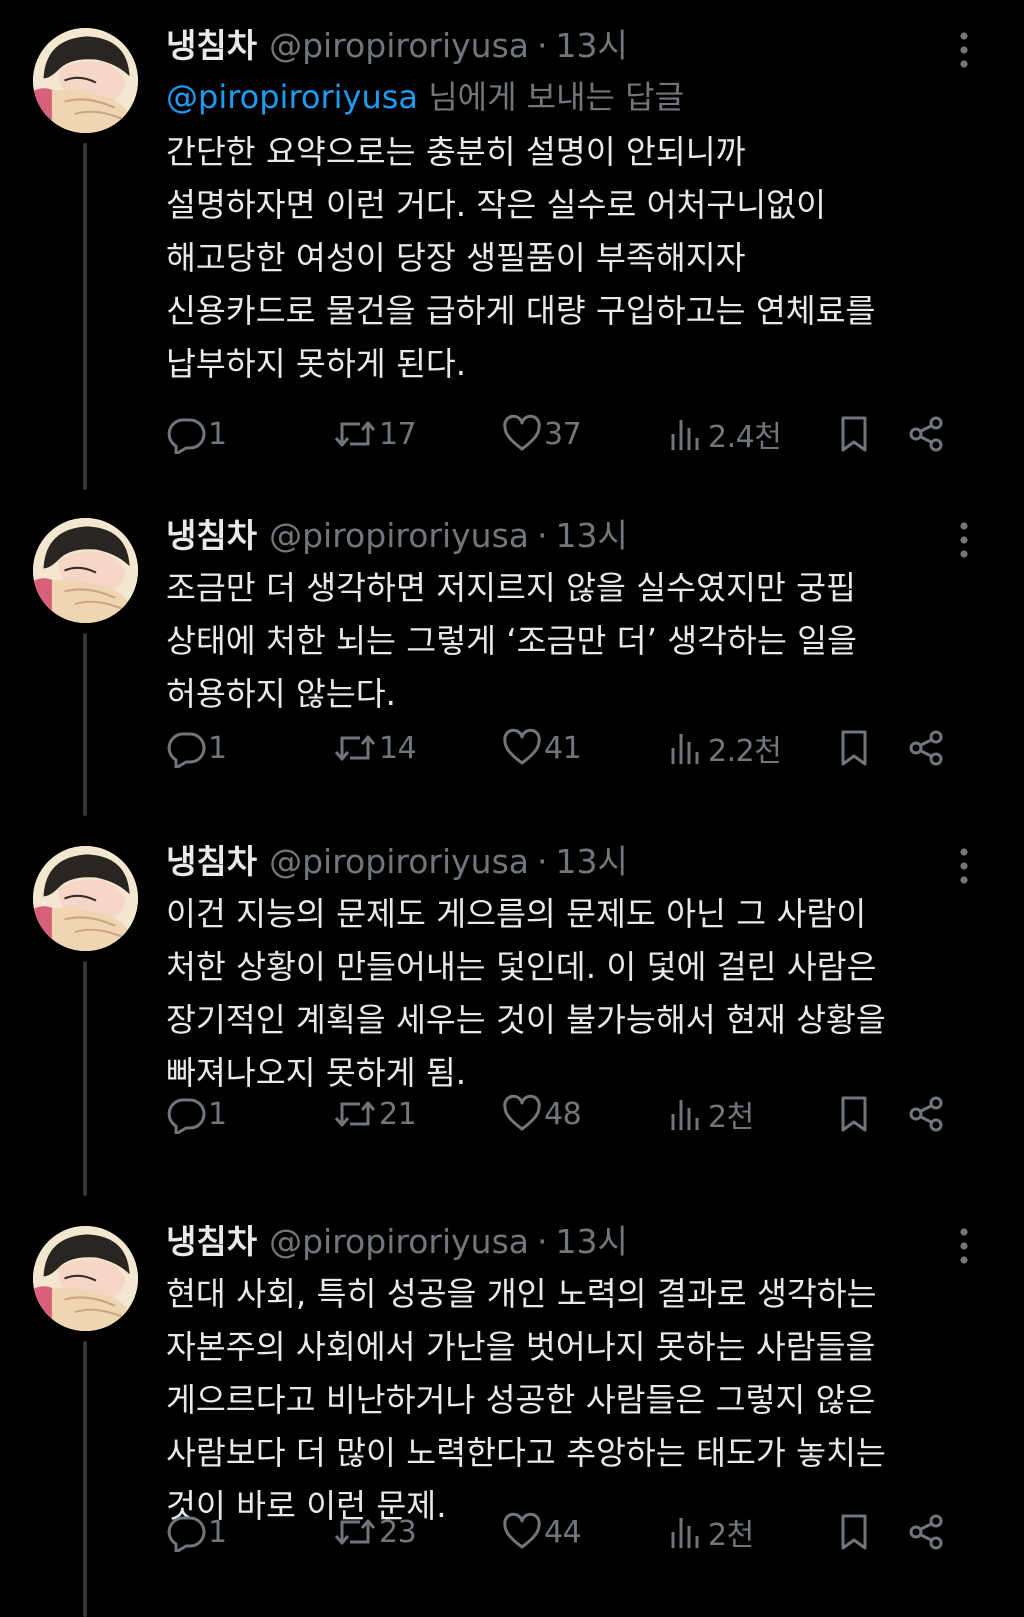 Image resolution: width=1024 pixels, height=1617 pixels. Describe the element at coordinates (745, 437) in the screenshot. I see `views-count: 2.4천` at that location.